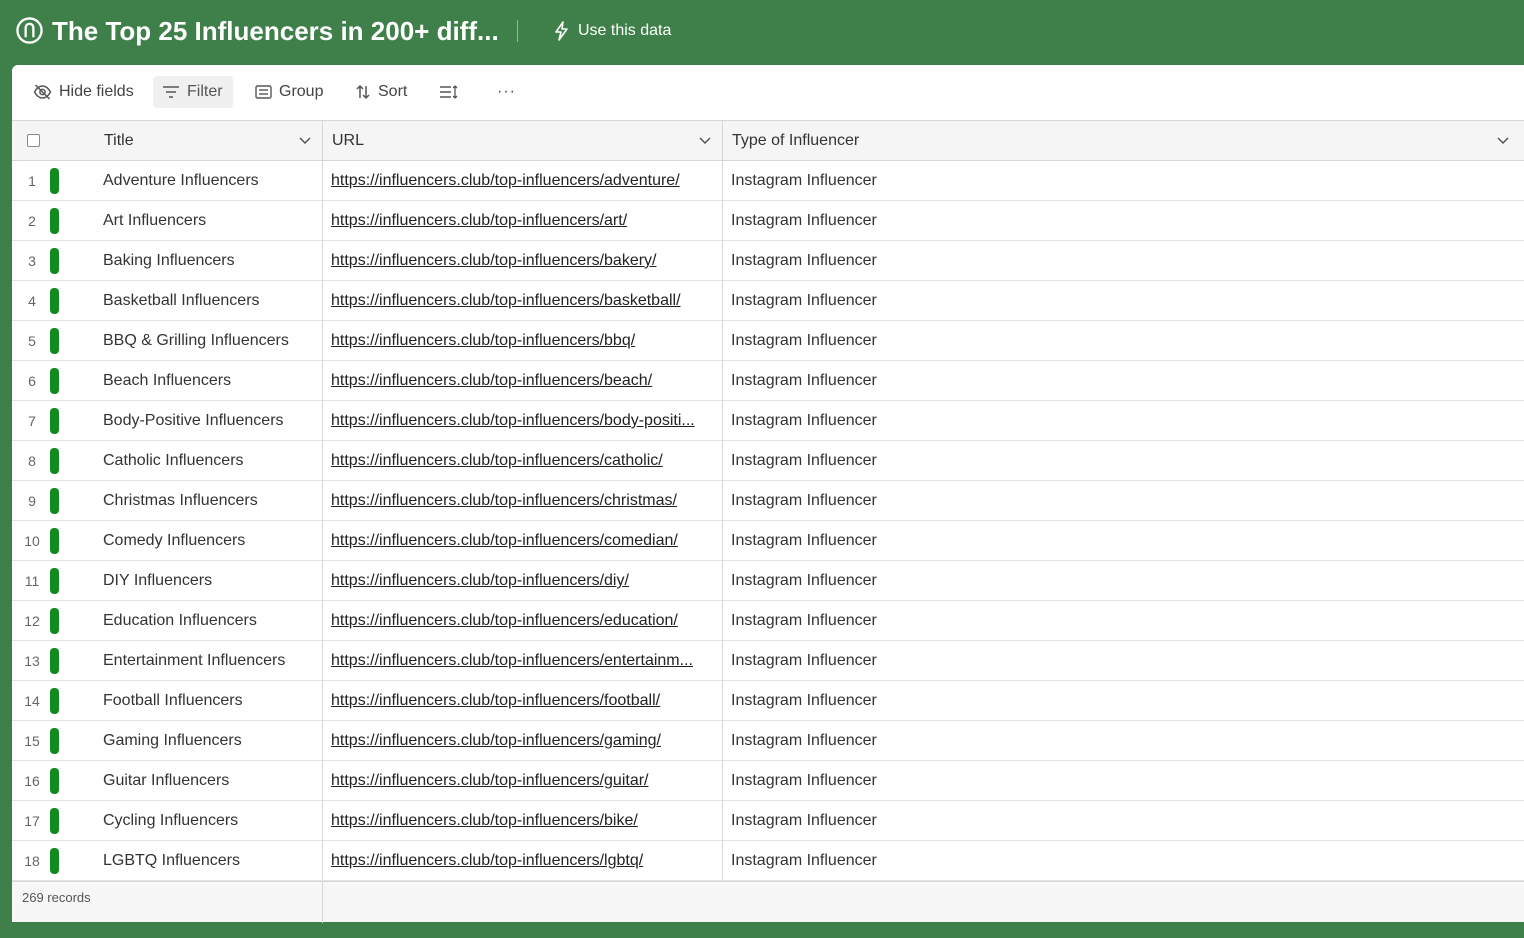 This screenshot has height=938, width=1524. Describe the element at coordinates (210, 741) in the screenshot. I see `cell-title: Gaming Influencers` at that location.